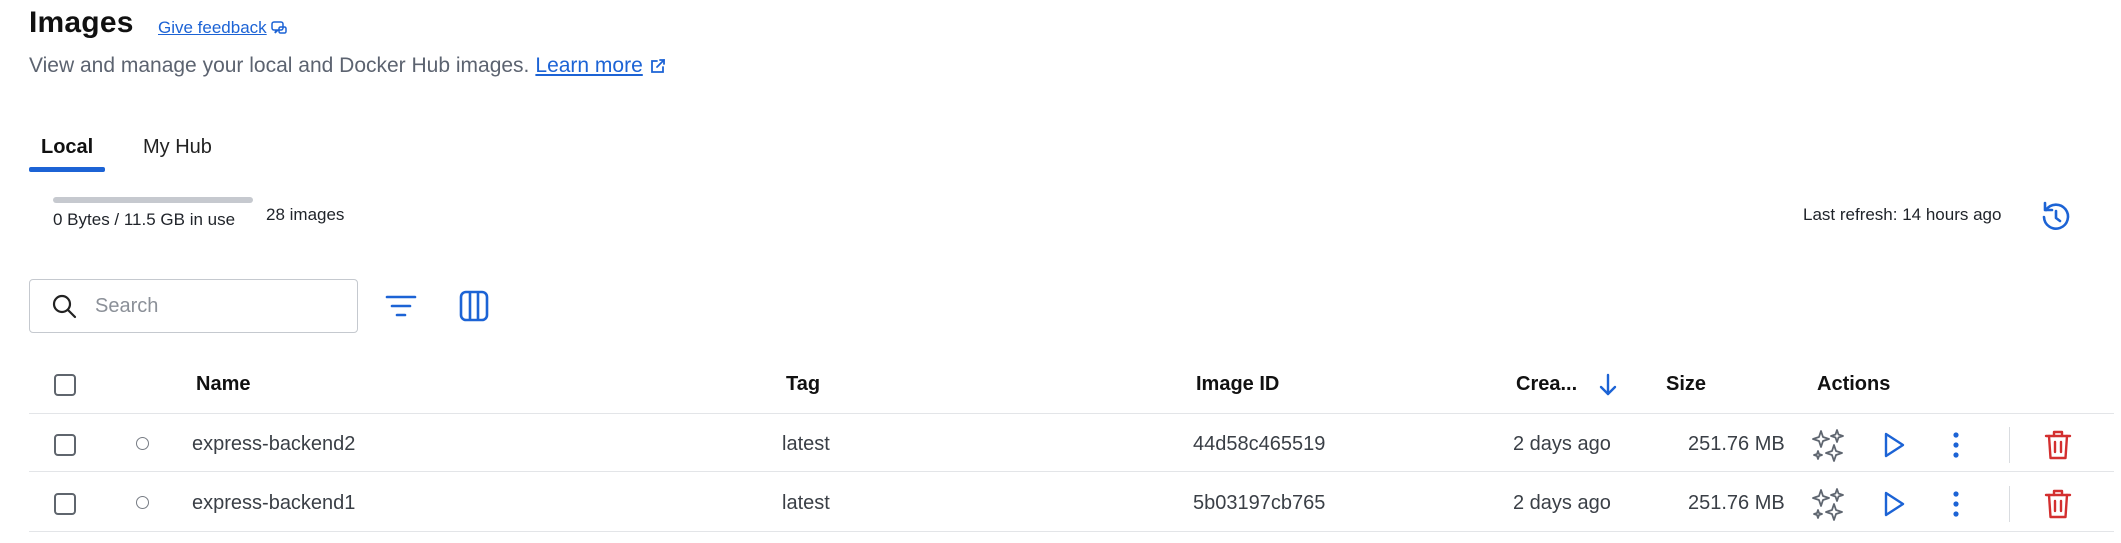 The height and width of the screenshot is (543, 2121). I want to click on give-feedback-link: Give feedback, so click(222, 28).